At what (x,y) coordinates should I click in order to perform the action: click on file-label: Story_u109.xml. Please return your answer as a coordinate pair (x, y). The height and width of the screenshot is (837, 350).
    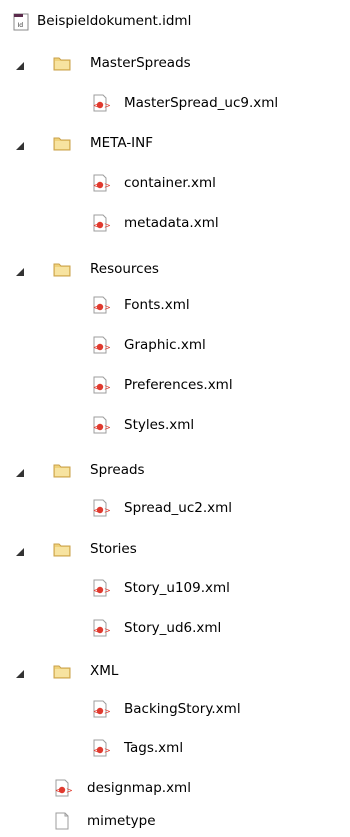
    Looking at the image, I should click on (177, 588).